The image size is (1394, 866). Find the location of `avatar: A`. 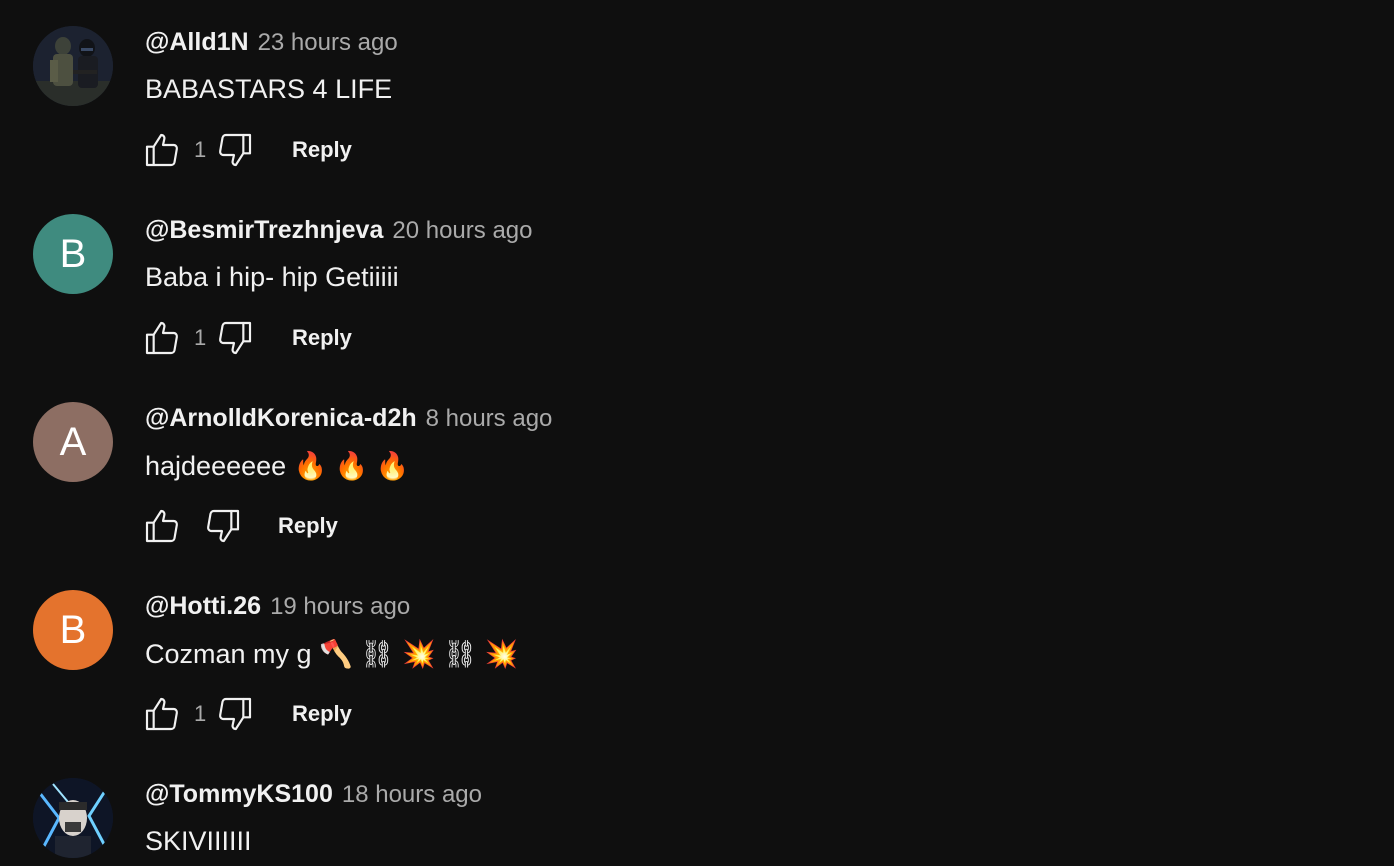

avatar: A is located at coordinates (73, 442).